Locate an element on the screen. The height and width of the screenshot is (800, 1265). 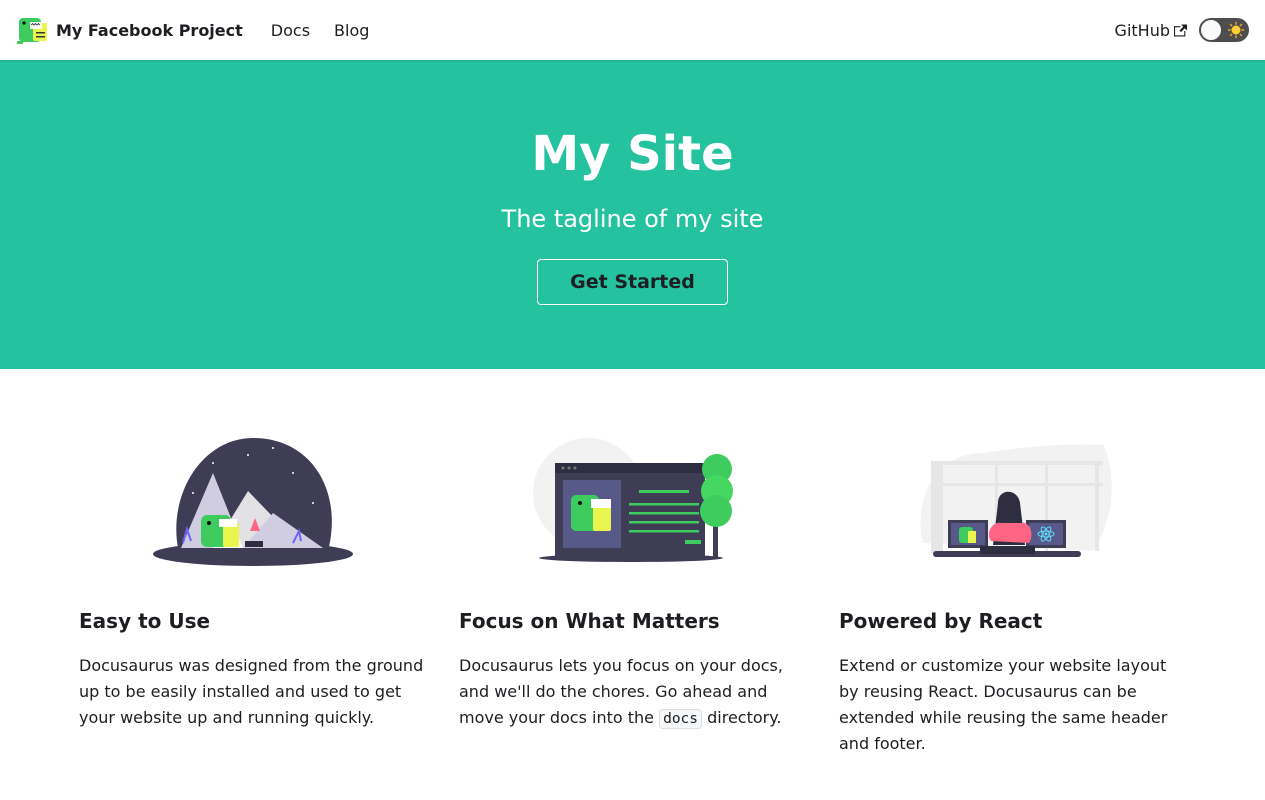
dinosaur-logo-icon is located at coordinates (32, 31).